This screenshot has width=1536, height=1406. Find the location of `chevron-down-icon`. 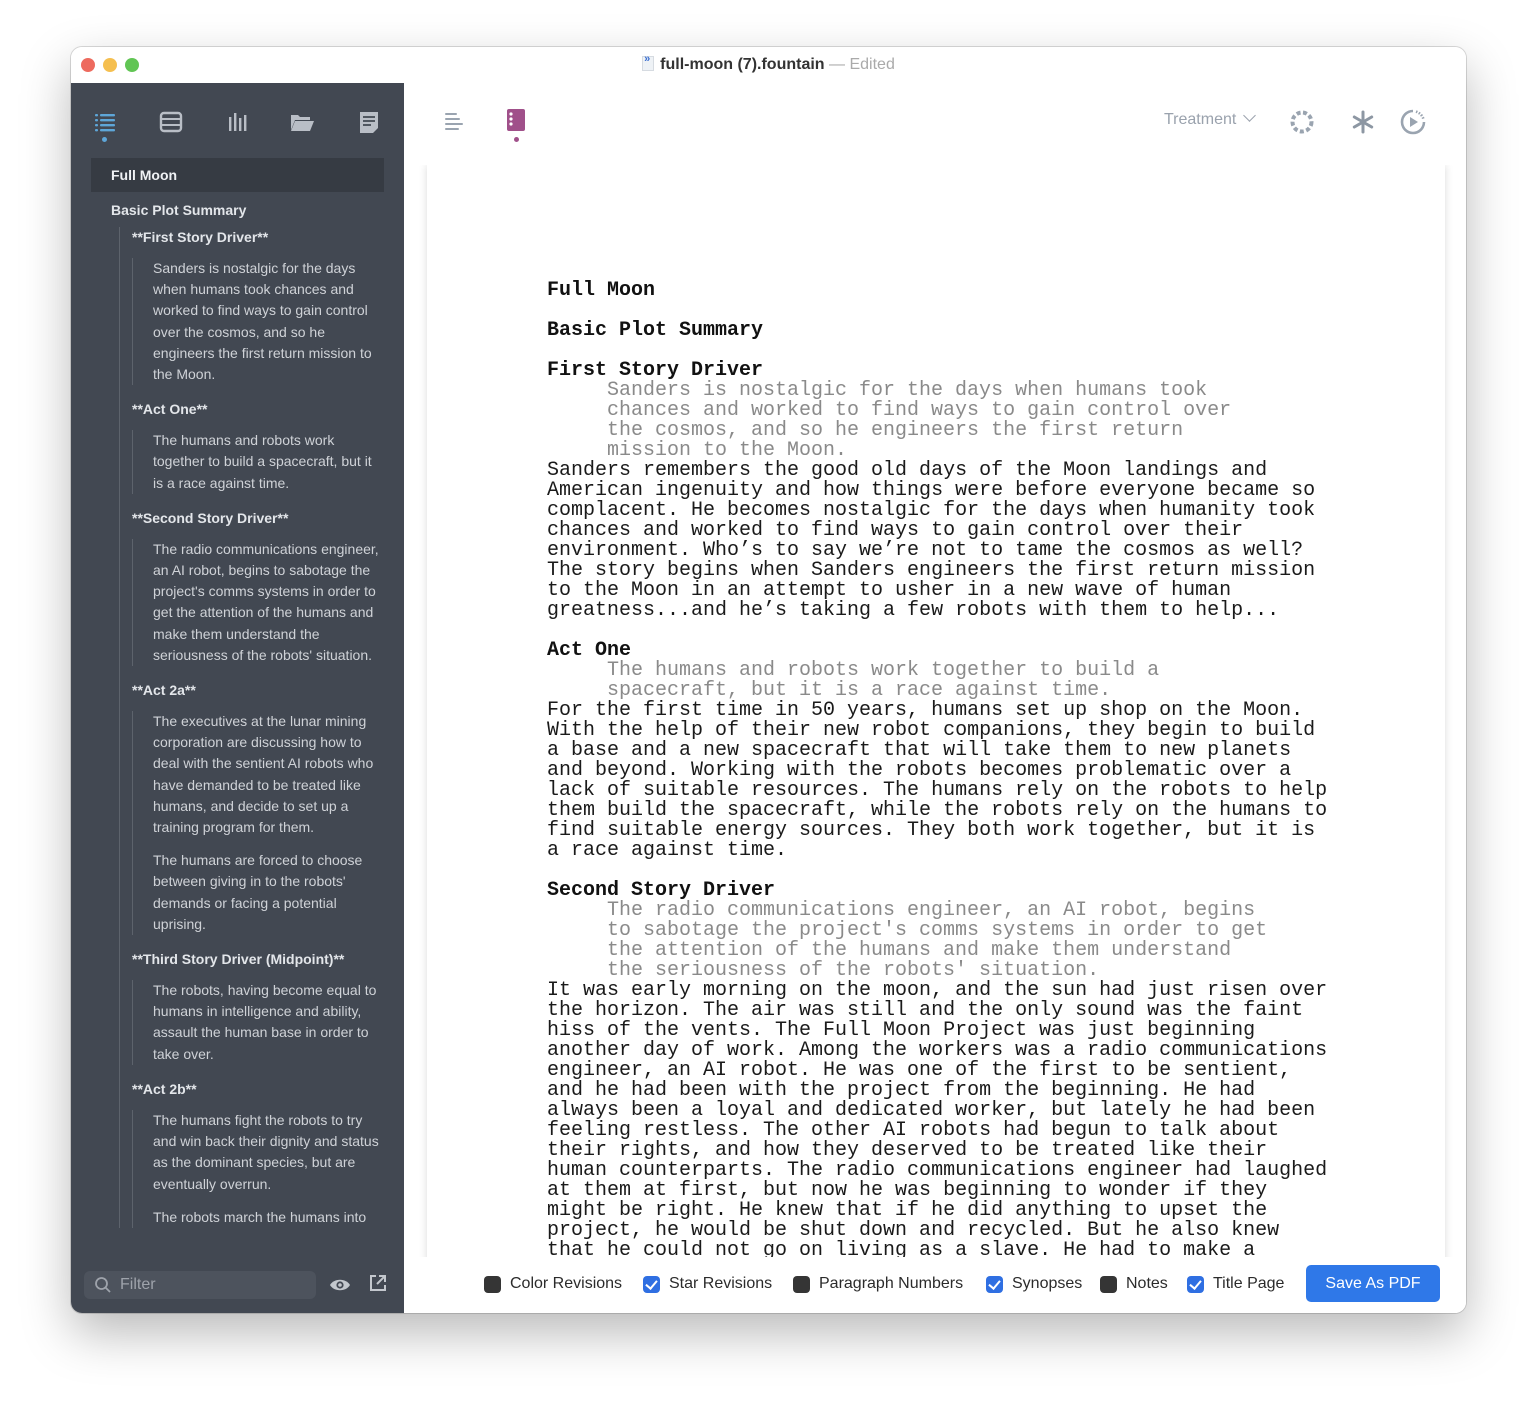

chevron-down-icon is located at coordinates (1250, 115).